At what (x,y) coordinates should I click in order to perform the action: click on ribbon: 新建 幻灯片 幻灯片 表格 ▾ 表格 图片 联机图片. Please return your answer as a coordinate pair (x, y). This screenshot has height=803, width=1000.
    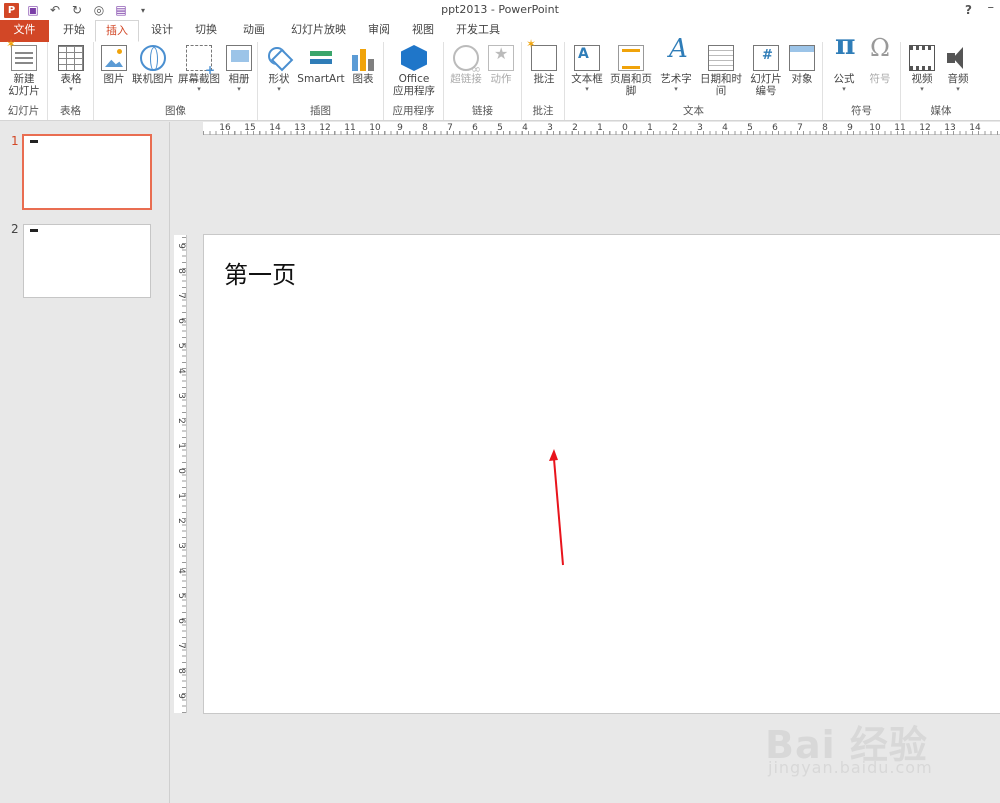
    Looking at the image, I should click on (500, 79).